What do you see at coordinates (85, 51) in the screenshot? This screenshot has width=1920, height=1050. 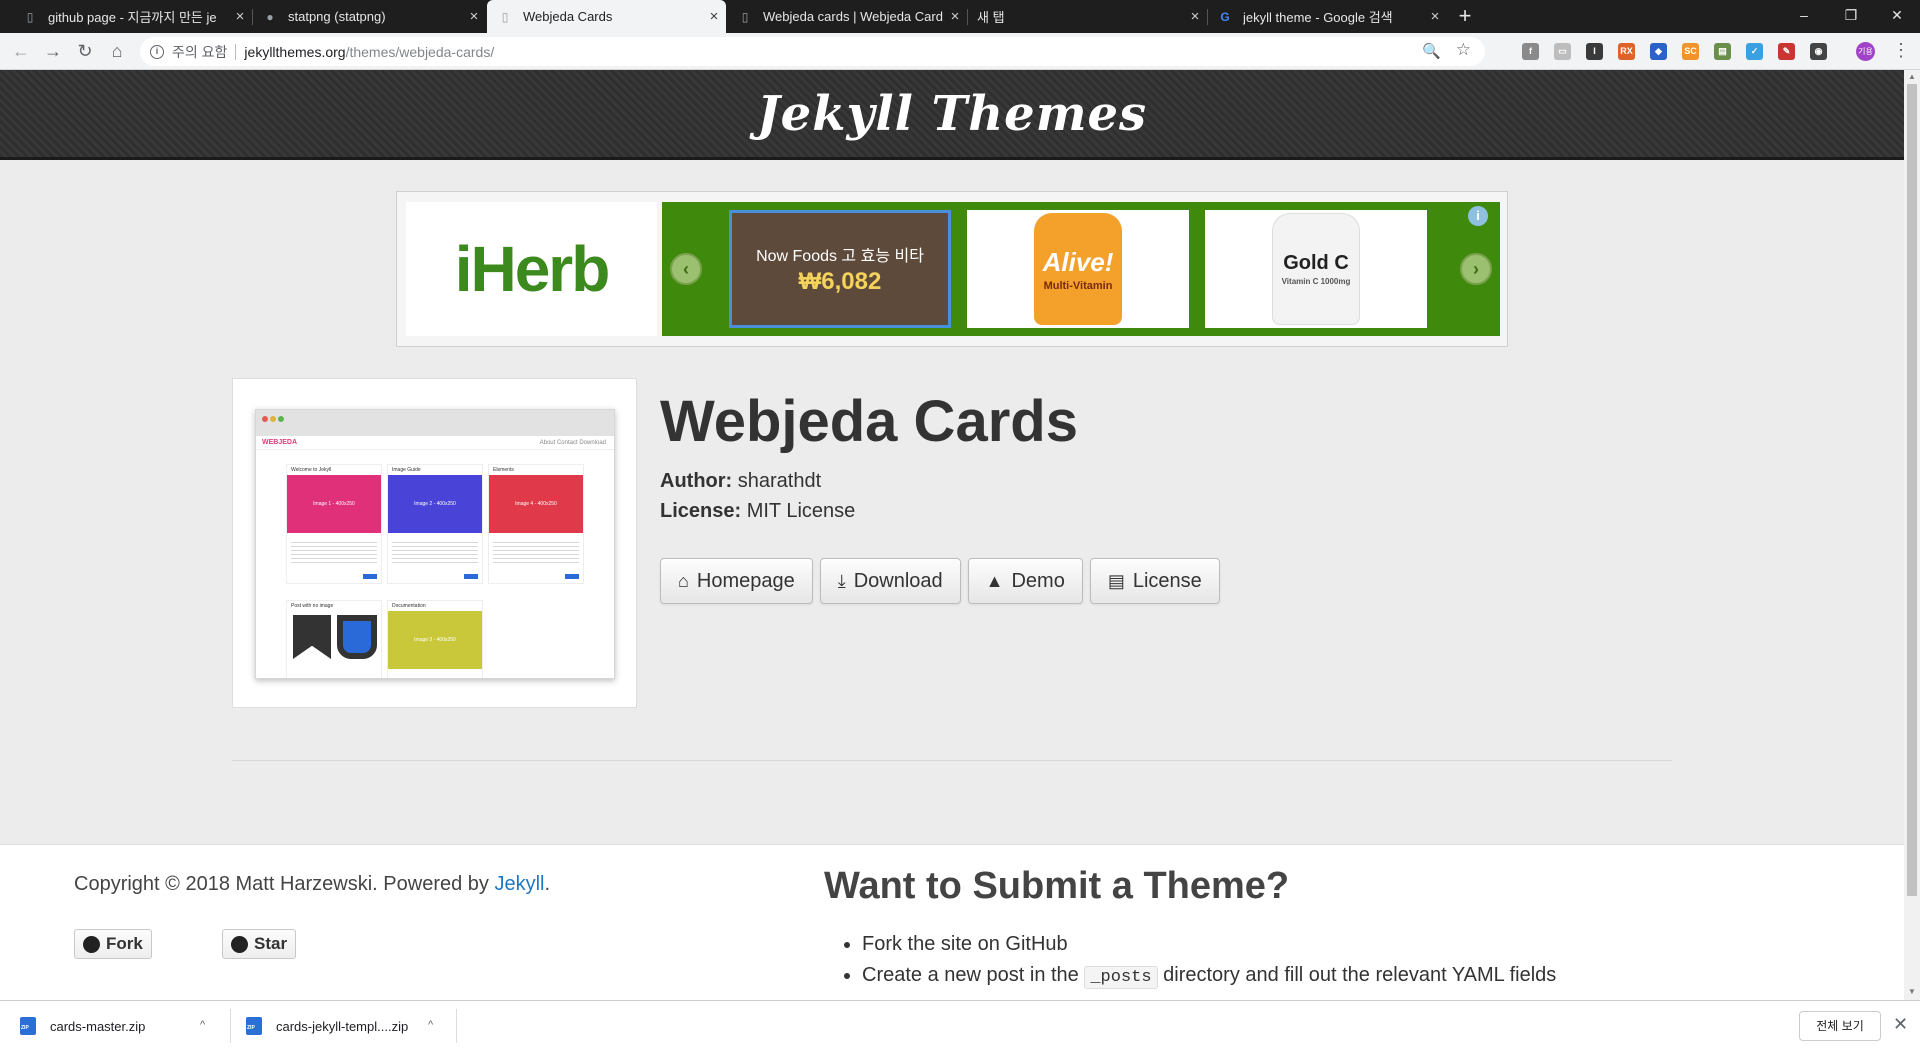 I see `reload-button: ↻` at bounding box center [85, 51].